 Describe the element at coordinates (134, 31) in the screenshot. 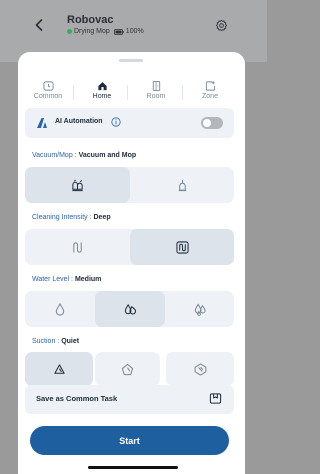

I see `battery-text: 100%` at that location.